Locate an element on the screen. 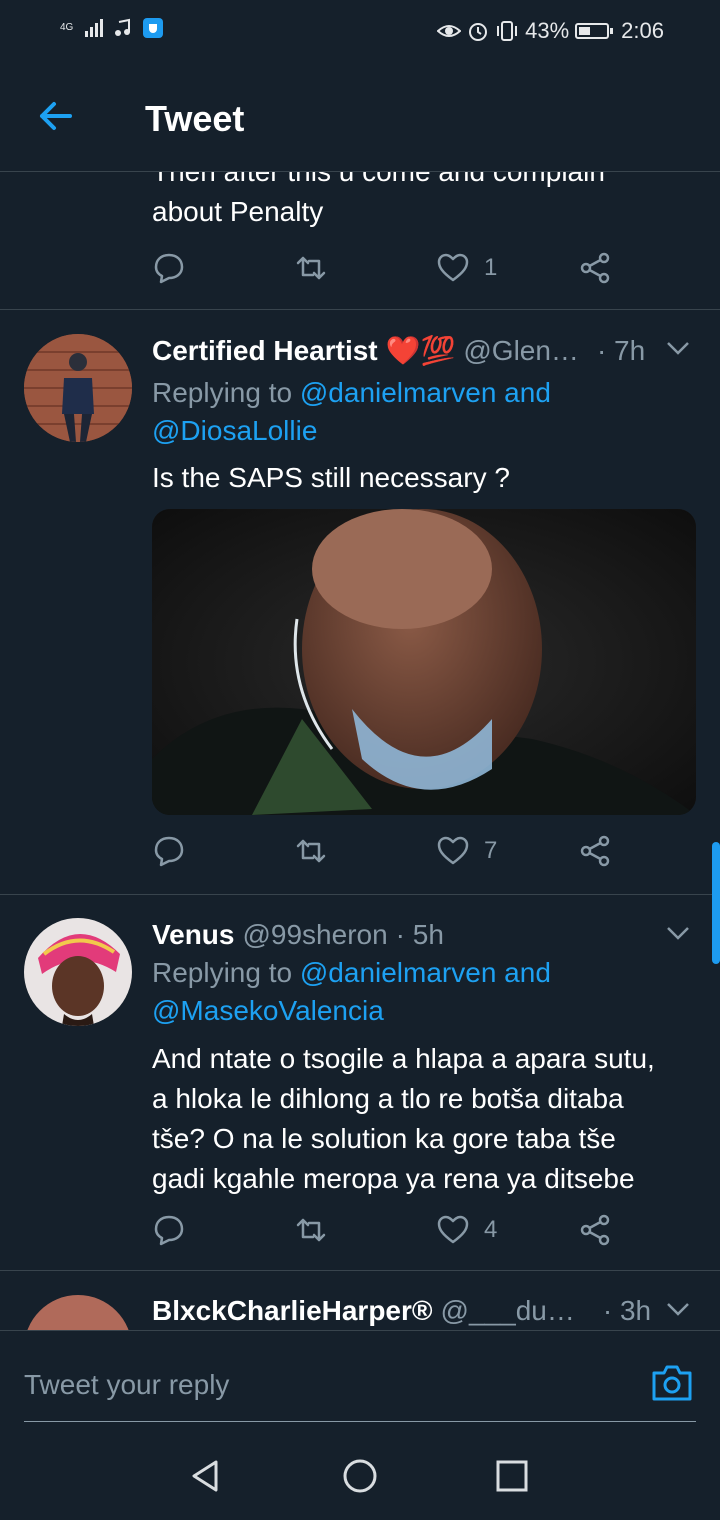 The image size is (720, 1520). tweet-actions: 4 is located at coordinates (387, 1232).